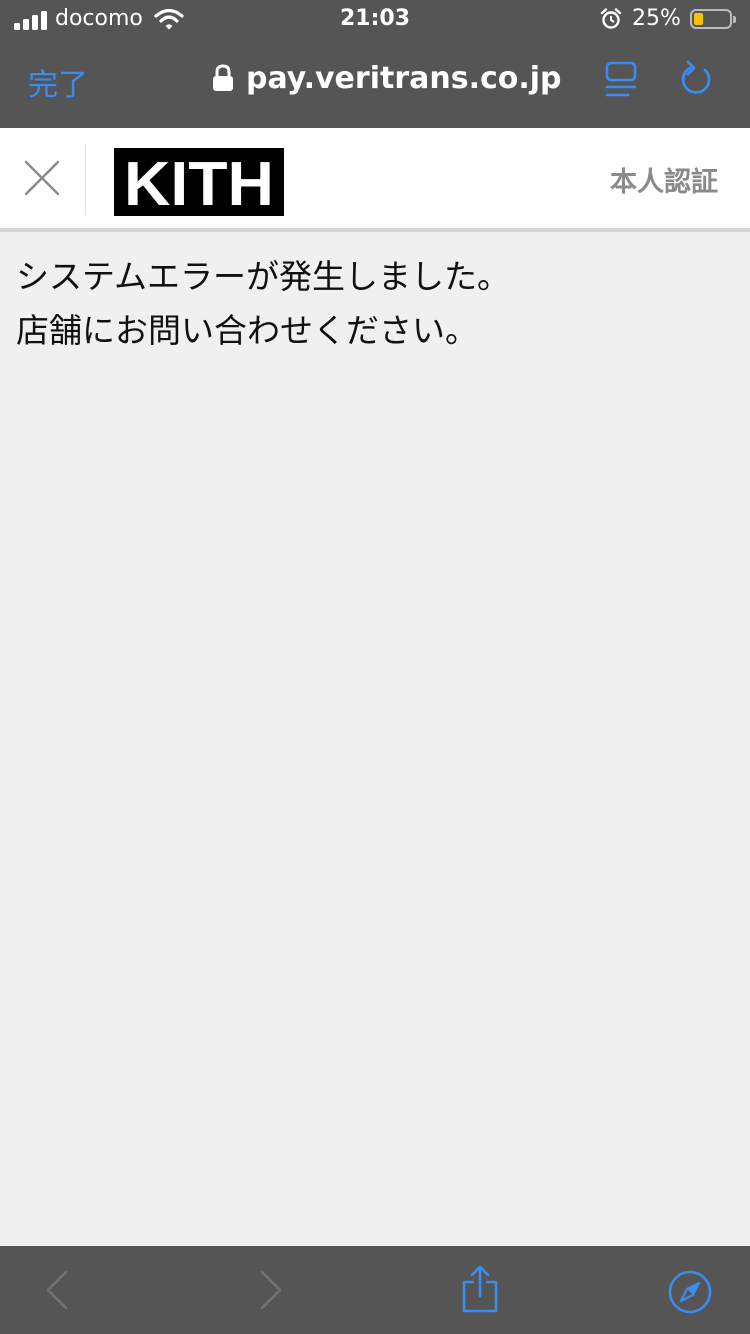 The height and width of the screenshot is (1334, 750). Describe the element at coordinates (611, 18) in the screenshot. I see `alarm-icon` at that location.